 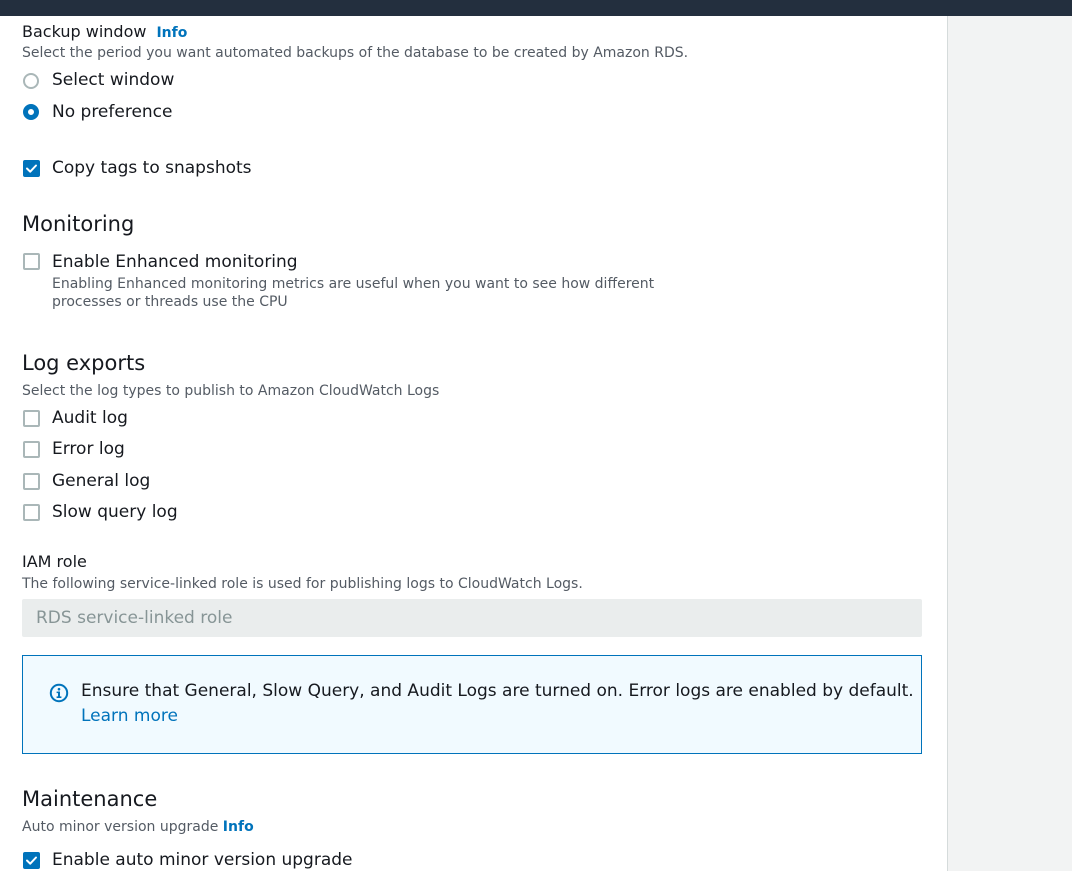 What do you see at coordinates (31, 481) in the screenshot?
I see `general-log-checkbox` at bounding box center [31, 481].